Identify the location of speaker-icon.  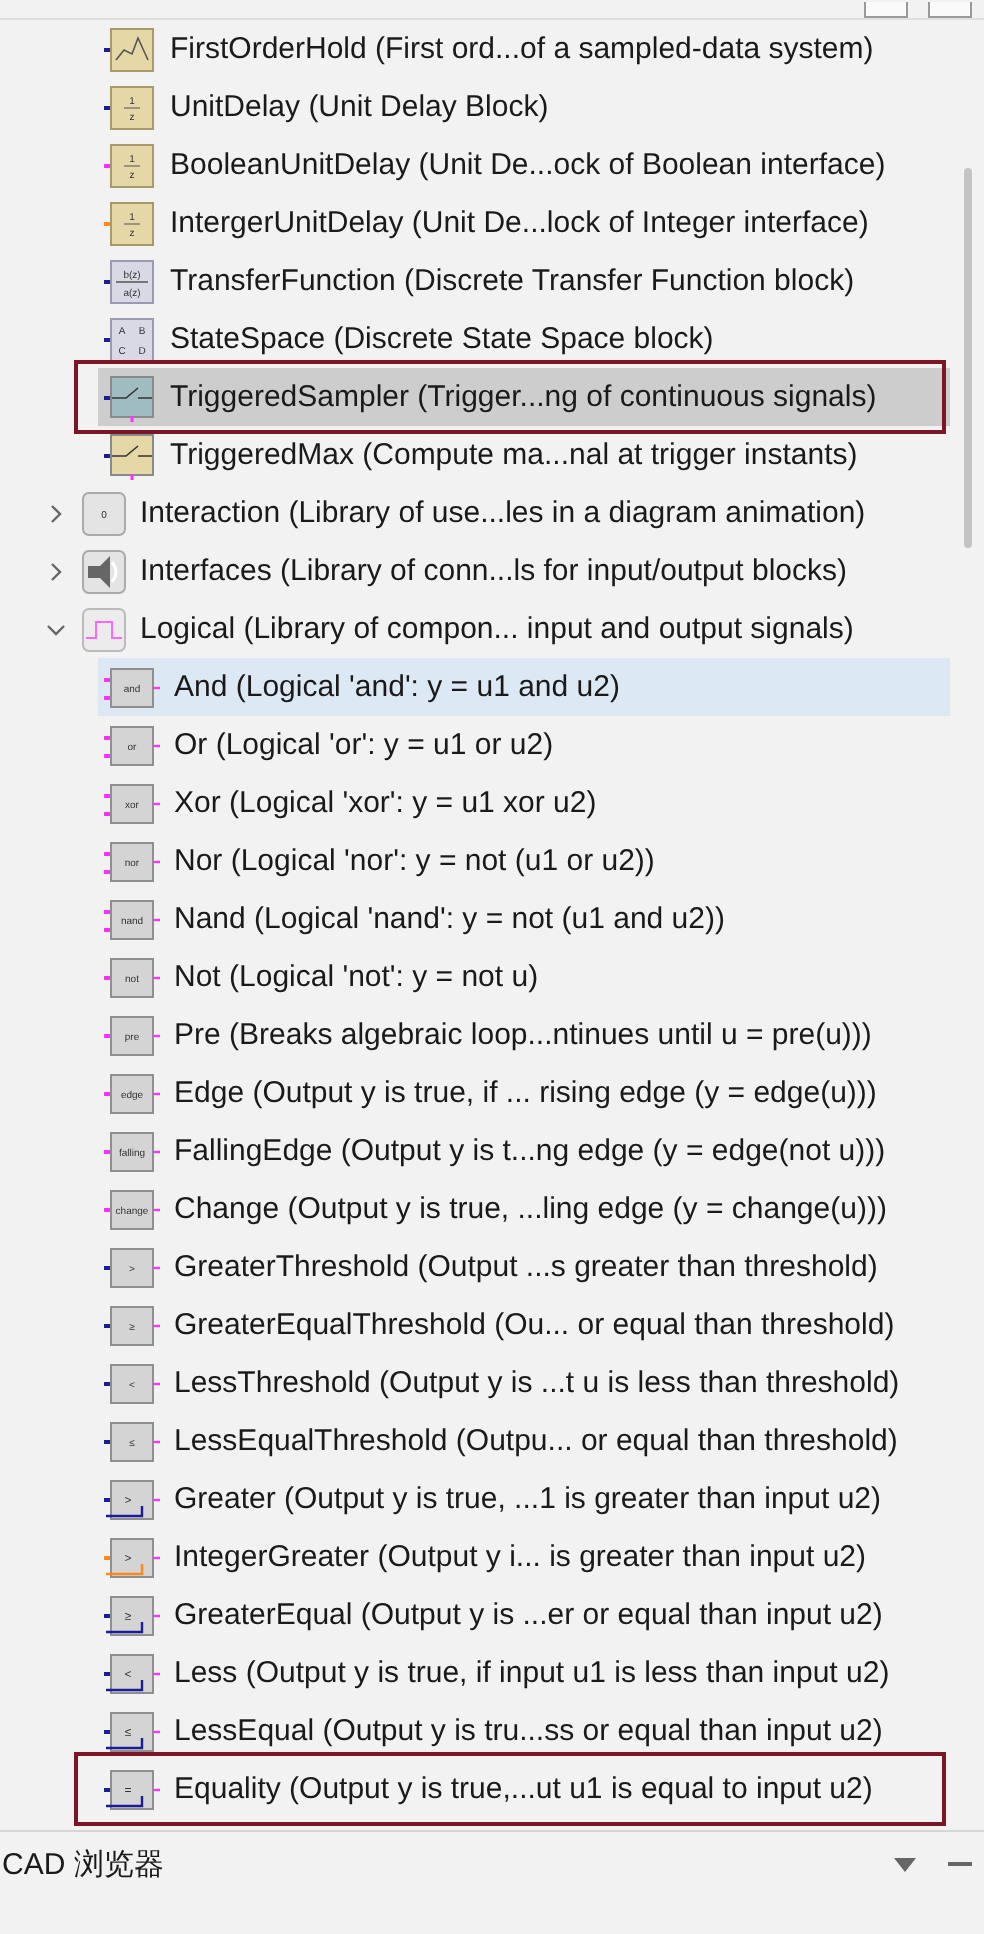
(104, 571).